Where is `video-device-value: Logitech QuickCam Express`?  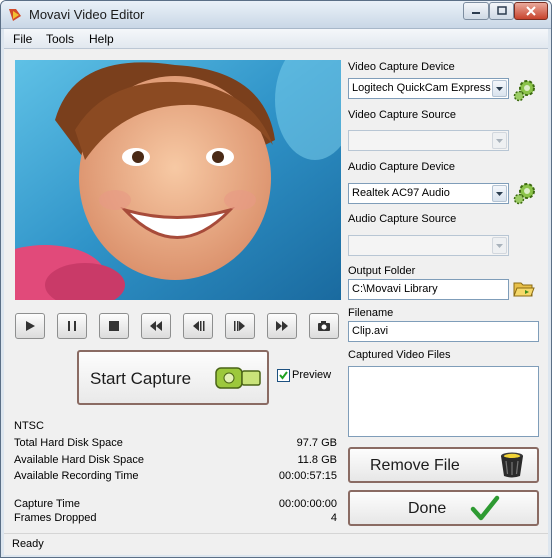
video-device-value: Logitech QuickCam Express is located at coordinates (421, 88).